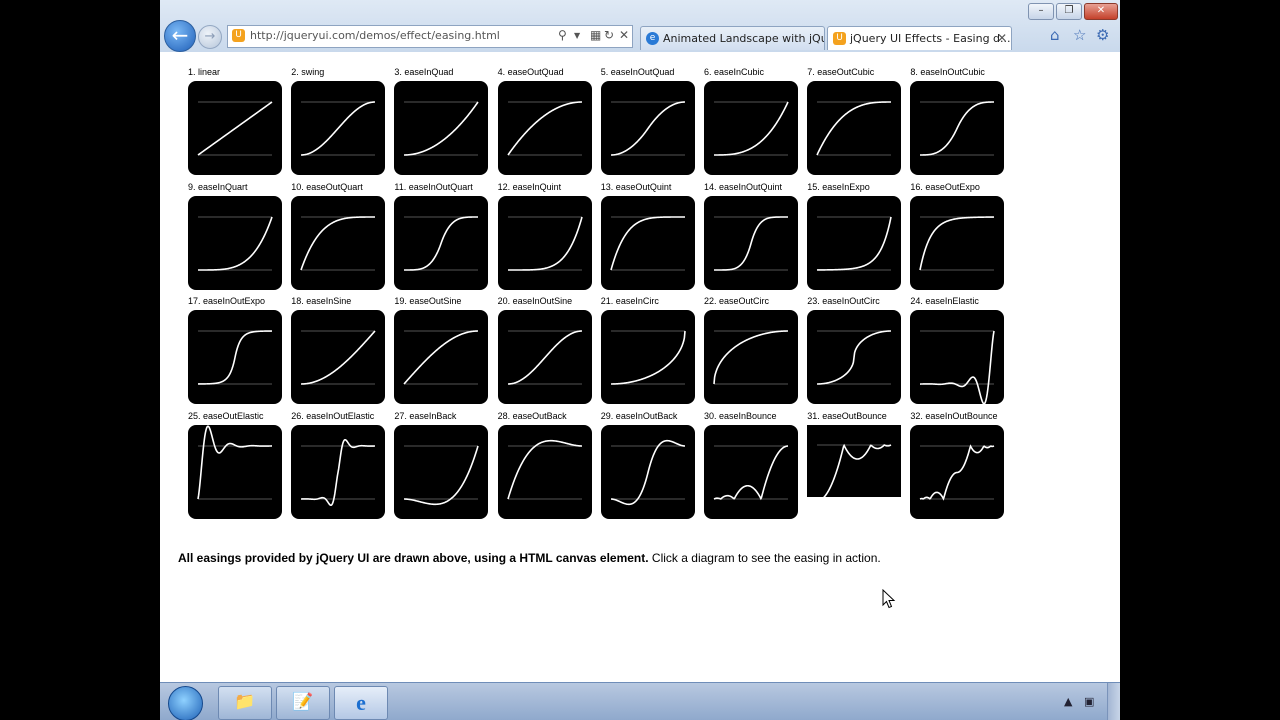 The image size is (1280, 720). I want to click on stop-icon: ✕, so click(624, 35).